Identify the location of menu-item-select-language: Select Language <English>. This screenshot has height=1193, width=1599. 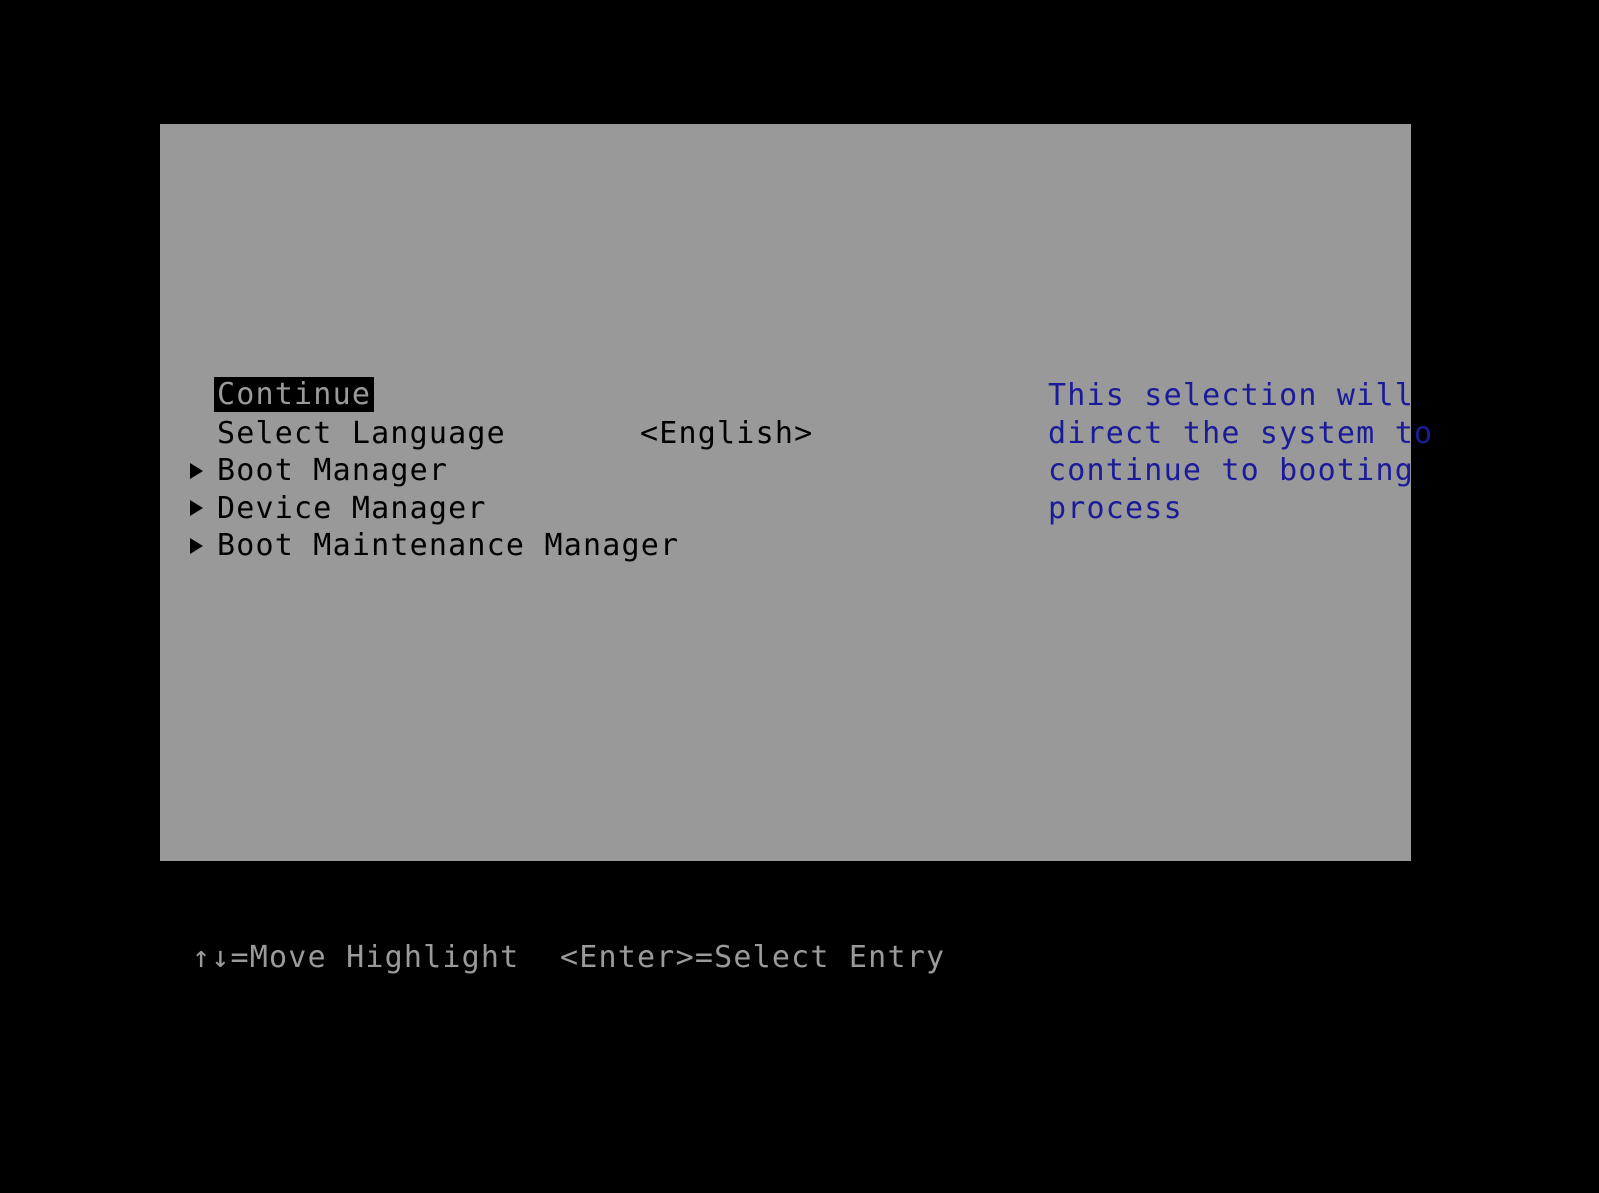
(556, 434).